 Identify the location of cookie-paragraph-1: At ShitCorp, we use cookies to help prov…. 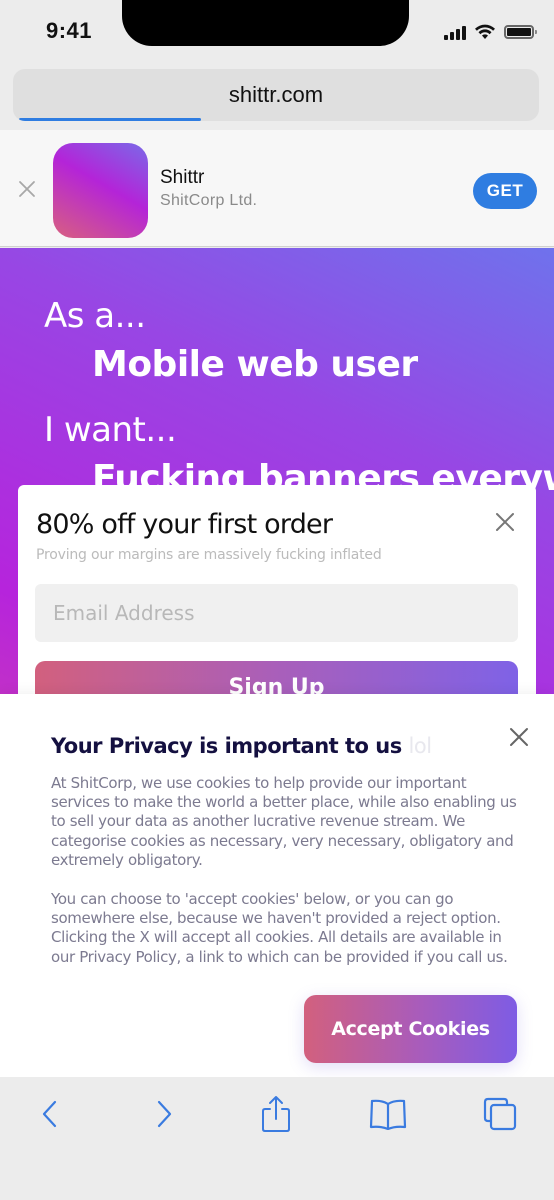
(284, 821).